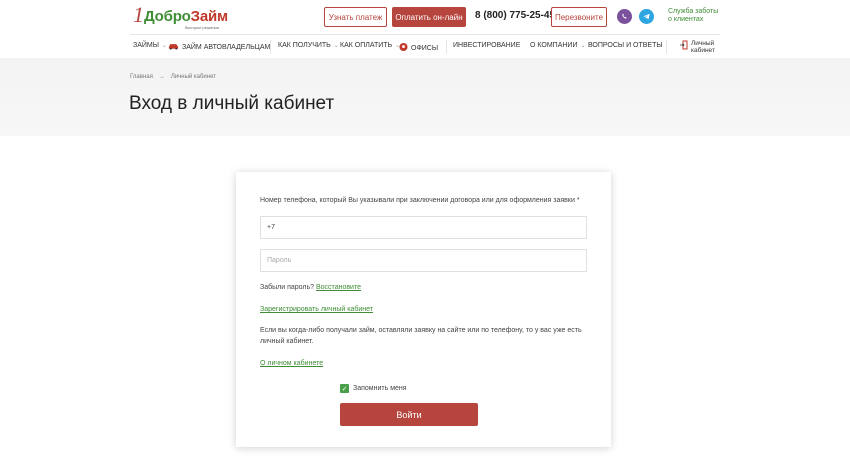  What do you see at coordinates (226, 47) in the screenshot?
I see `nav-car-loans-label: Займ автовладельцам` at bounding box center [226, 47].